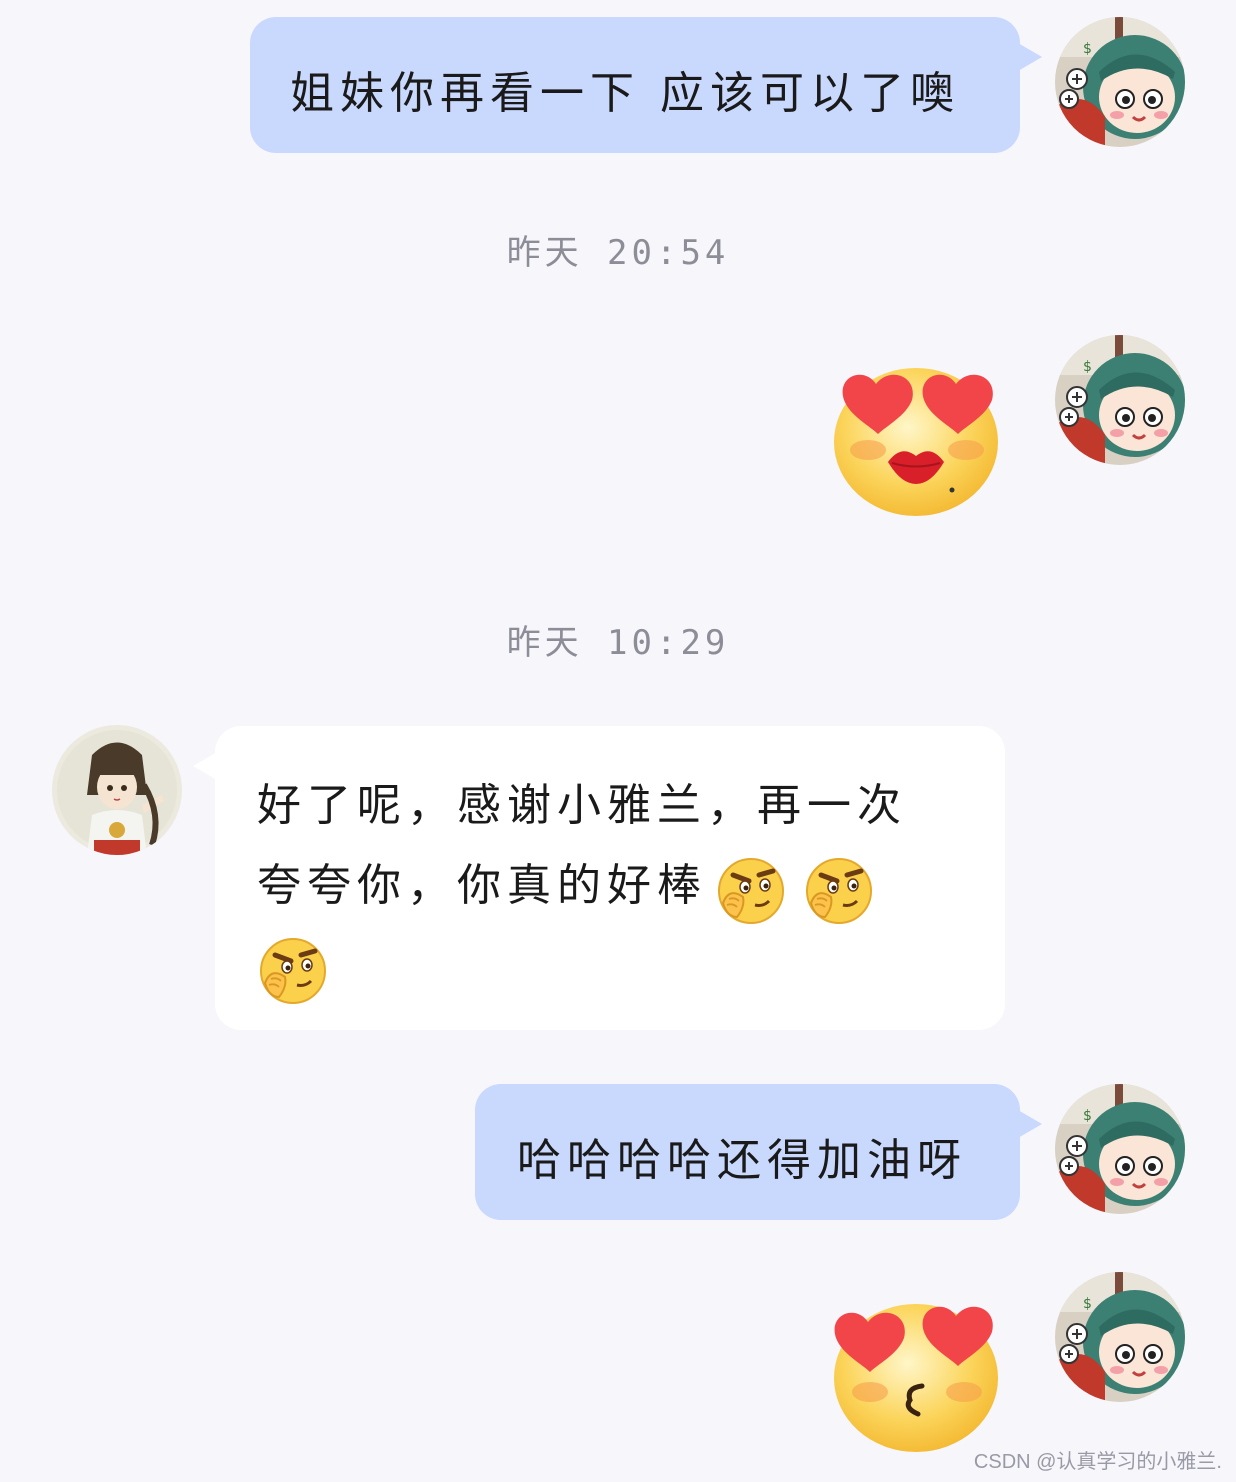 The width and height of the screenshot is (1236, 1482). What do you see at coordinates (916, 1376) in the screenshot?
I see `heart-eyes-kissing-emoji-sticker` at bounding box center [916, 1376].